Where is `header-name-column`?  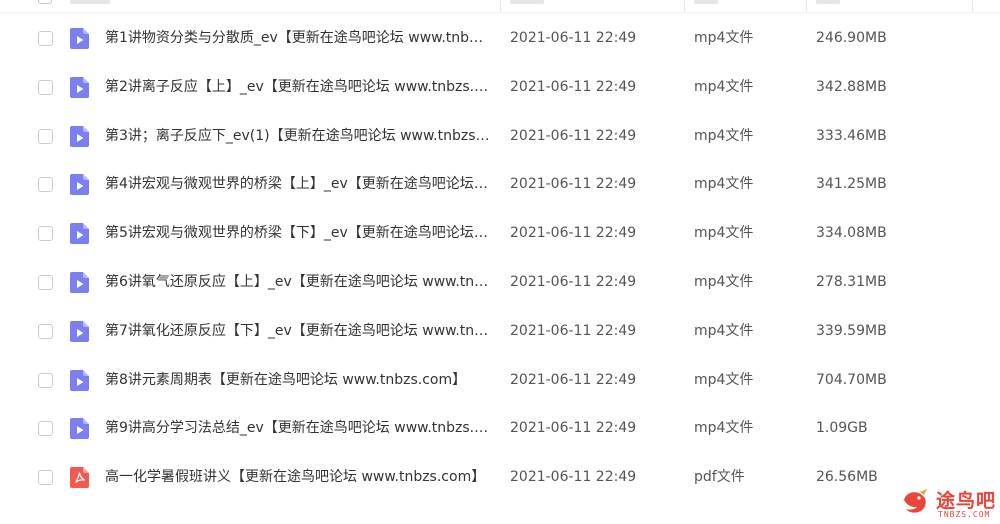 header-name-column is located at coordinates (90, 2).